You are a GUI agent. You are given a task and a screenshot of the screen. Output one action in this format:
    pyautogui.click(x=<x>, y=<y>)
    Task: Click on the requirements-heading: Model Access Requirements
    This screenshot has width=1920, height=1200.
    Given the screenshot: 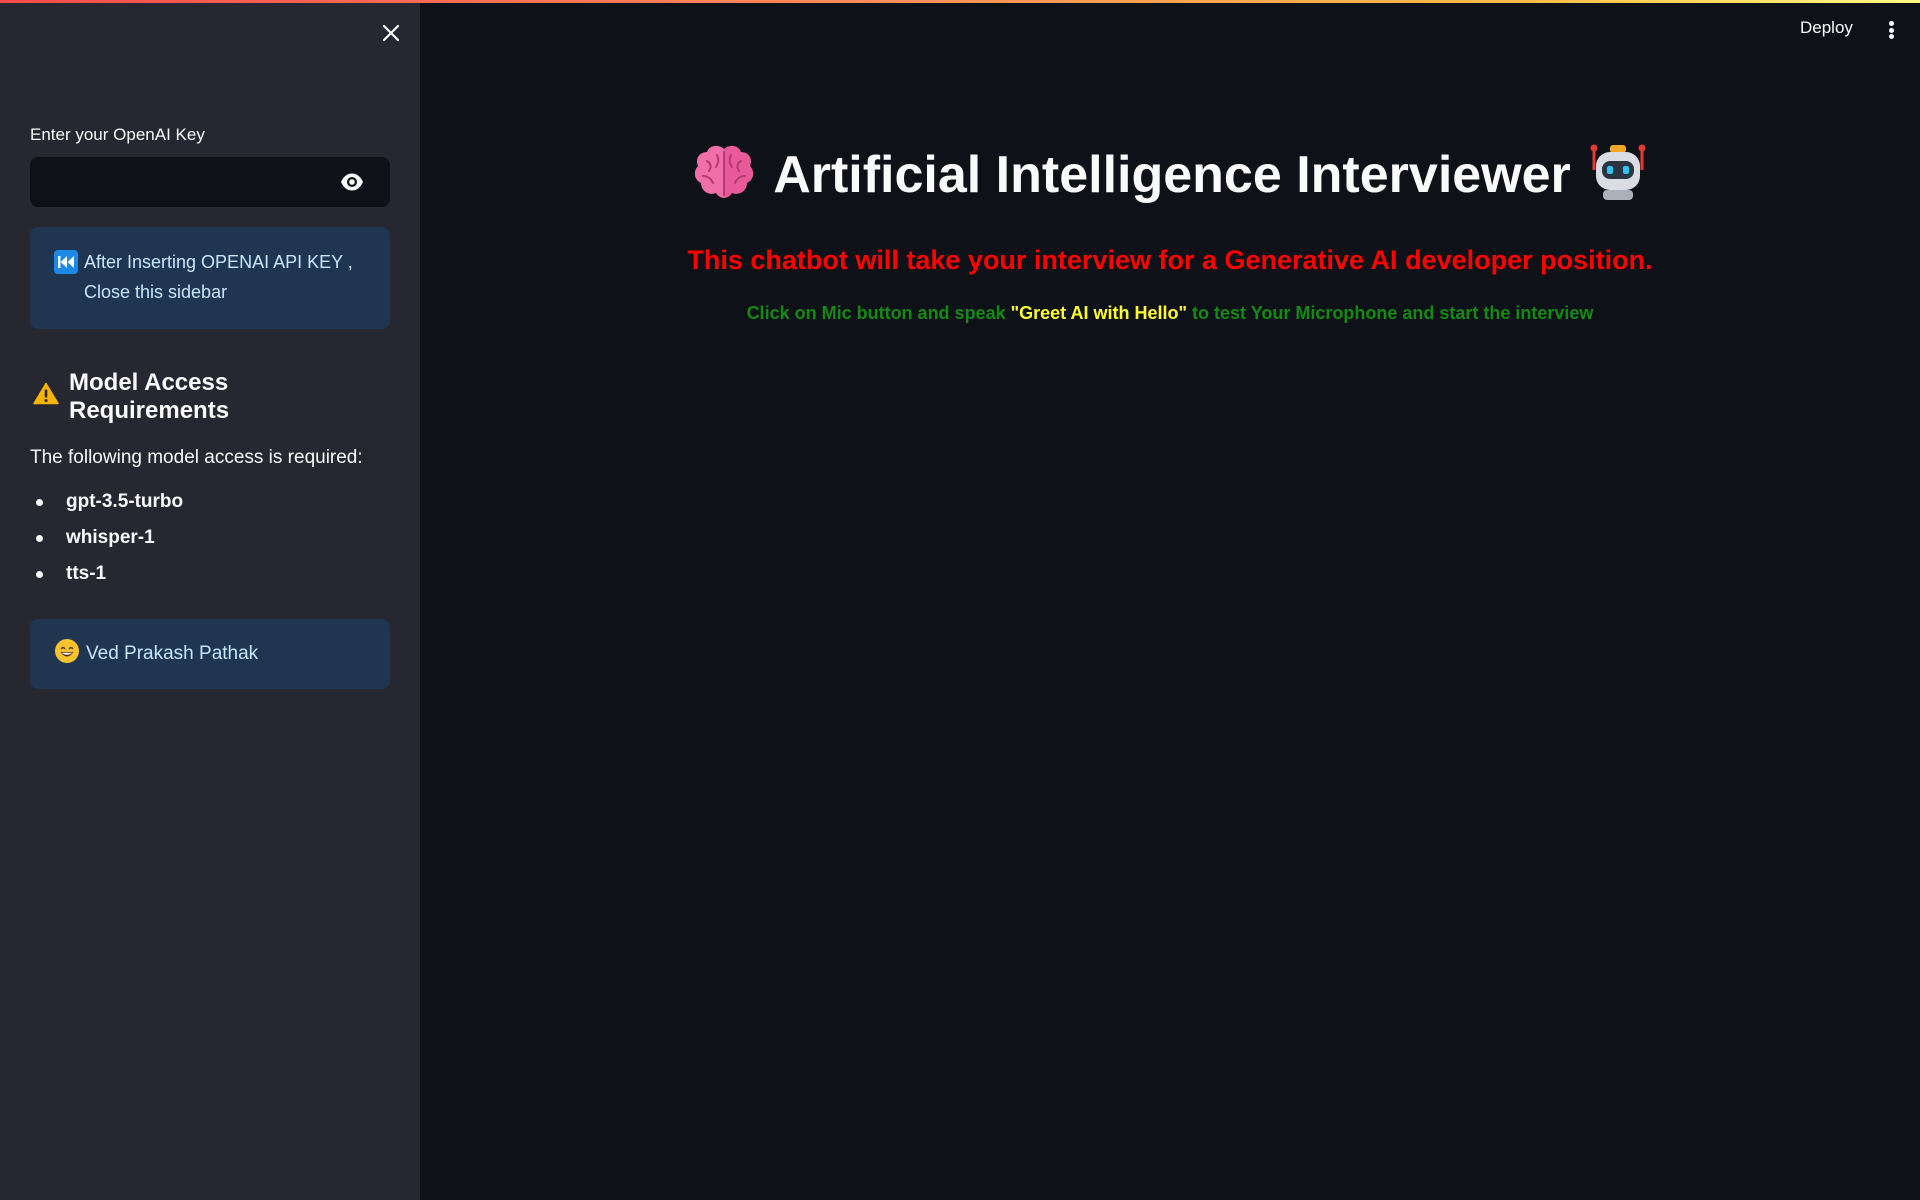 What is the action you would take?
    pyautogui.click(x=210, y=397)
    